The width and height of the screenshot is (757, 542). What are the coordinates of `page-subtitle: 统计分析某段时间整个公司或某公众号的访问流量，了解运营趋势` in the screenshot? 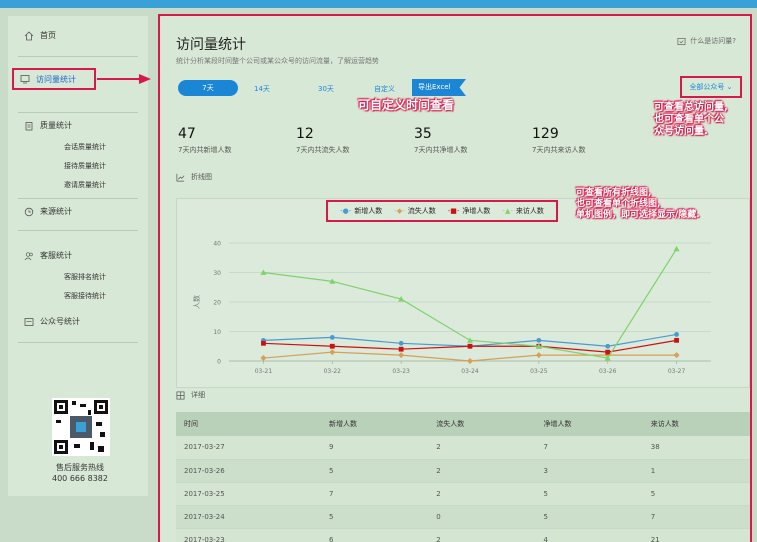 It's located at (277, 61).